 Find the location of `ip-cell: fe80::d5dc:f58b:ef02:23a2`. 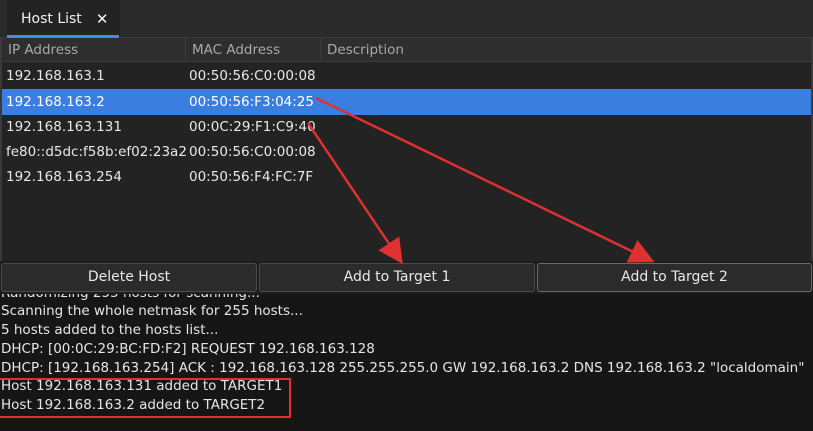

ip-cell: fe80::d5dc:f58b:ef02:23a2 is located at coordinates (96, 152).